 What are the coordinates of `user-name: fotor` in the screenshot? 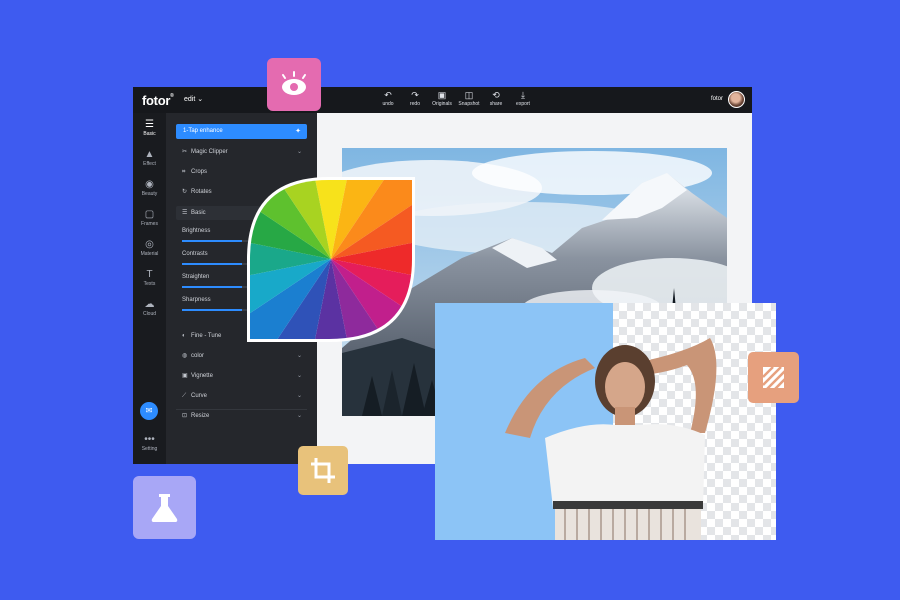 It's located at (717, 99).